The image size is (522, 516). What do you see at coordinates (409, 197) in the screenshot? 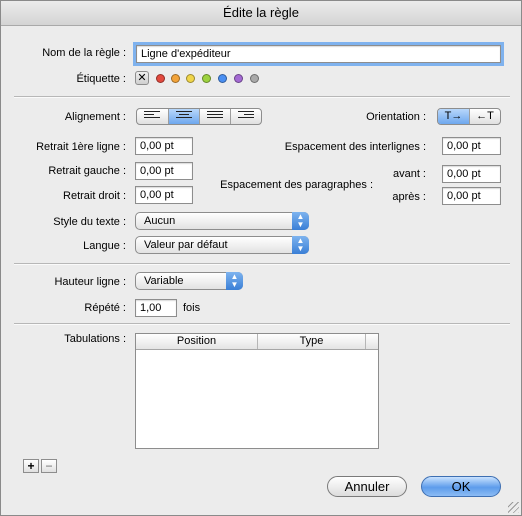
I see `space-after-label: après :` at bounding box center [409, 197].